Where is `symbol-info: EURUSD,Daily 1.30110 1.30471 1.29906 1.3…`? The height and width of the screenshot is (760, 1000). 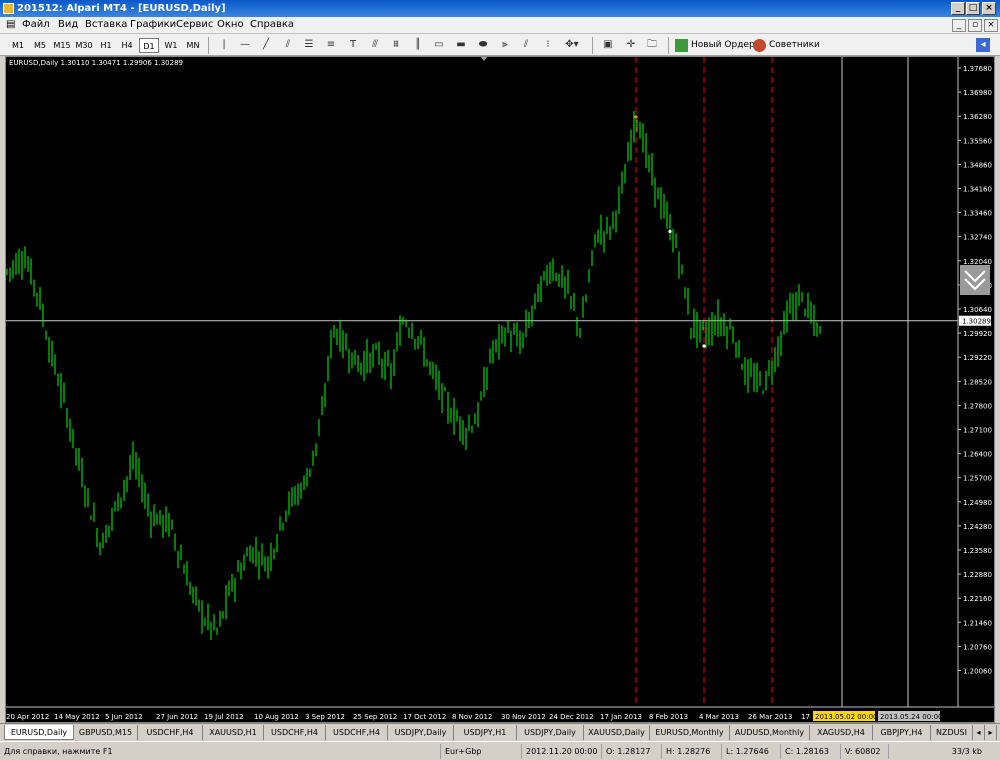 symbol-info: EURUSD,Daily 1.30110 1.30471 1.29906 1.3… is located at coordinates (96, 63).